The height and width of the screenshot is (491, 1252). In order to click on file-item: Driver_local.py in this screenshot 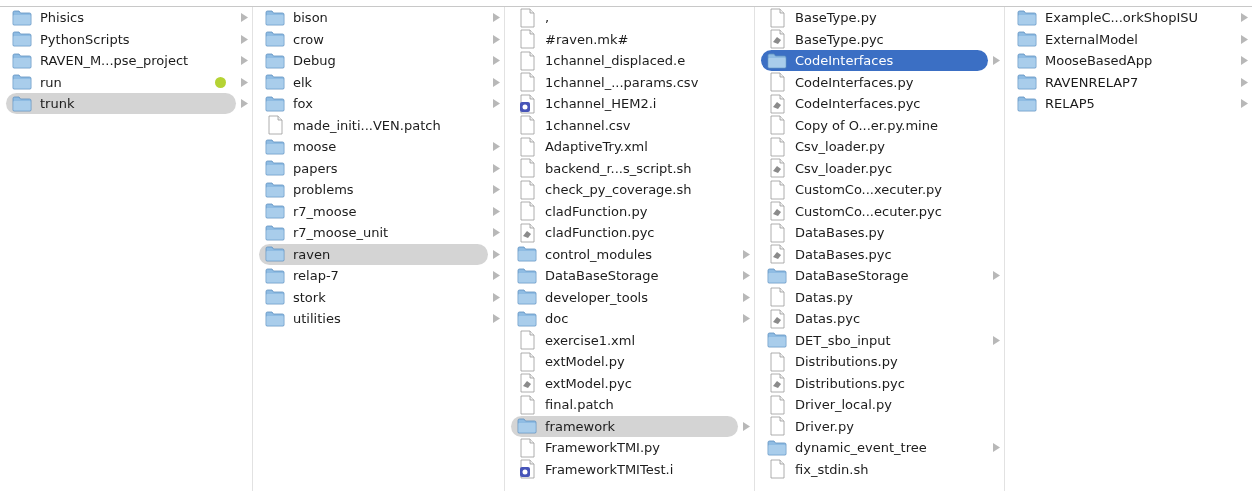, I will do `click(874, 405)`.